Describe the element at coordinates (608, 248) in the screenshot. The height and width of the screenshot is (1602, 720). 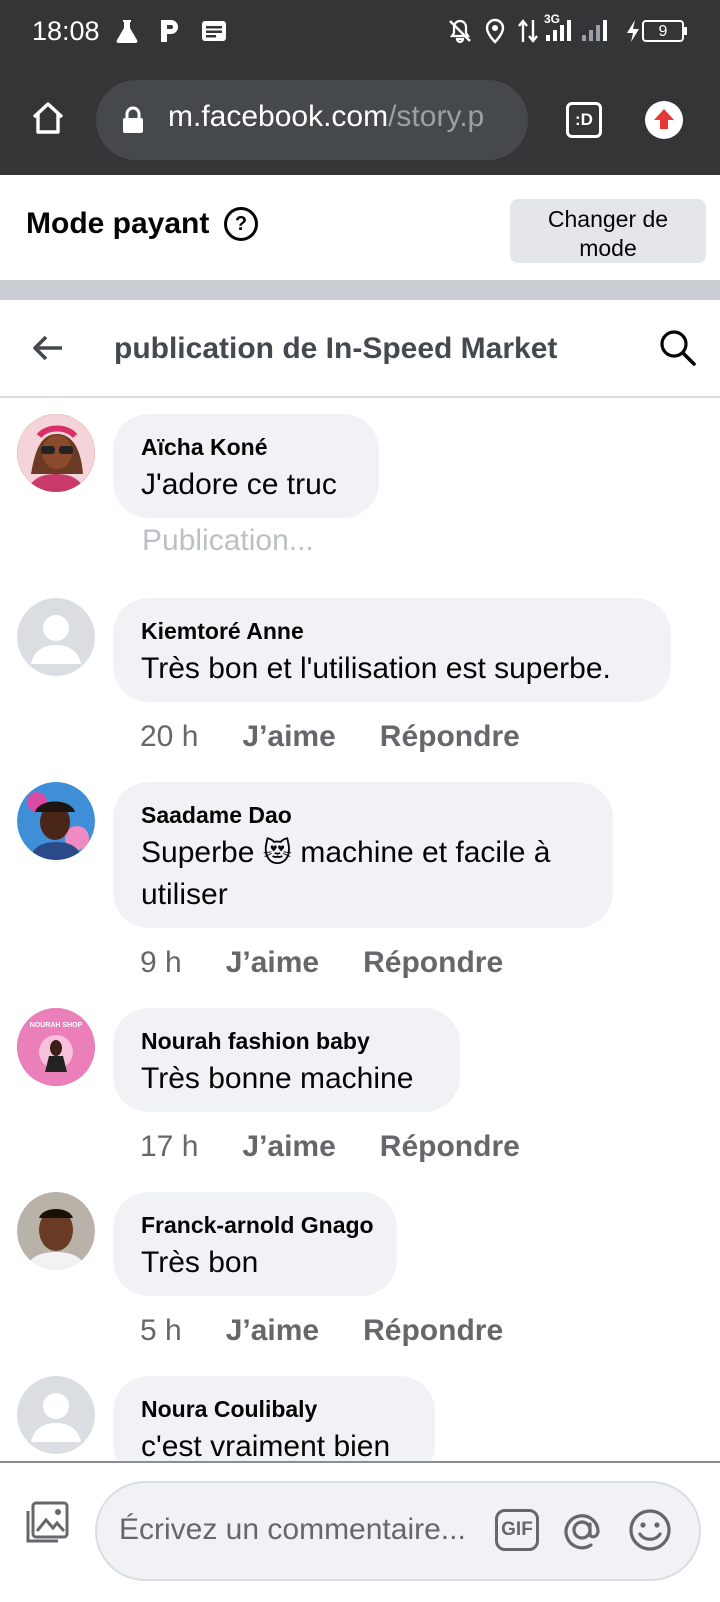
I see `change-mode-line2: mode` at that location.